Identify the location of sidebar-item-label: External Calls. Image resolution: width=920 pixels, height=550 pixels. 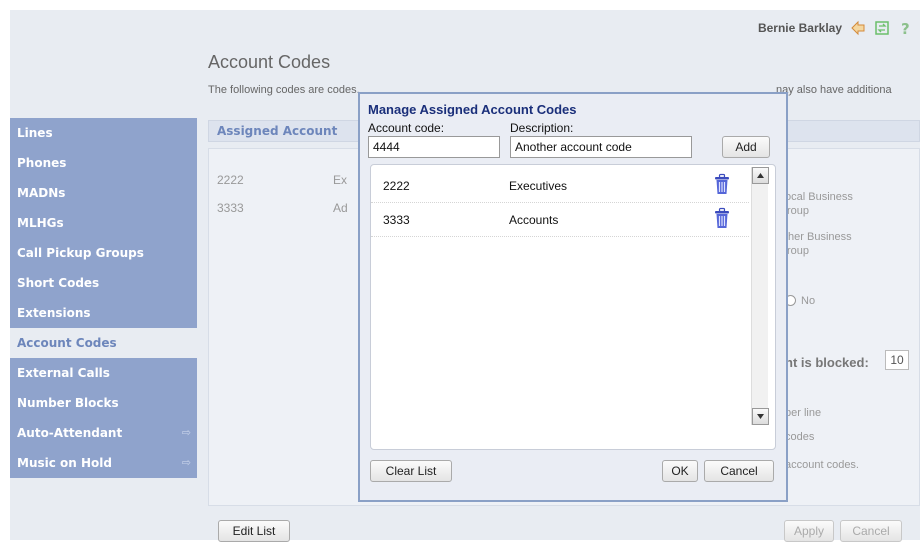
(63, 373).